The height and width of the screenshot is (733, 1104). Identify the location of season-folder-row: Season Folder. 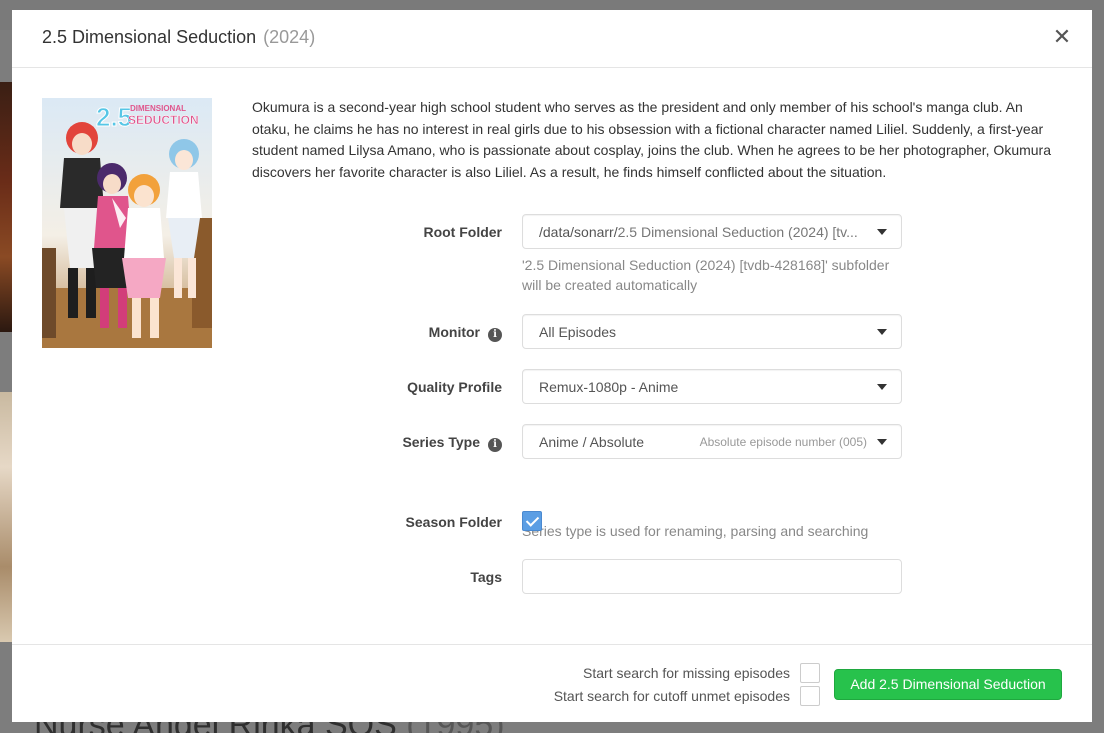
(577, 522).